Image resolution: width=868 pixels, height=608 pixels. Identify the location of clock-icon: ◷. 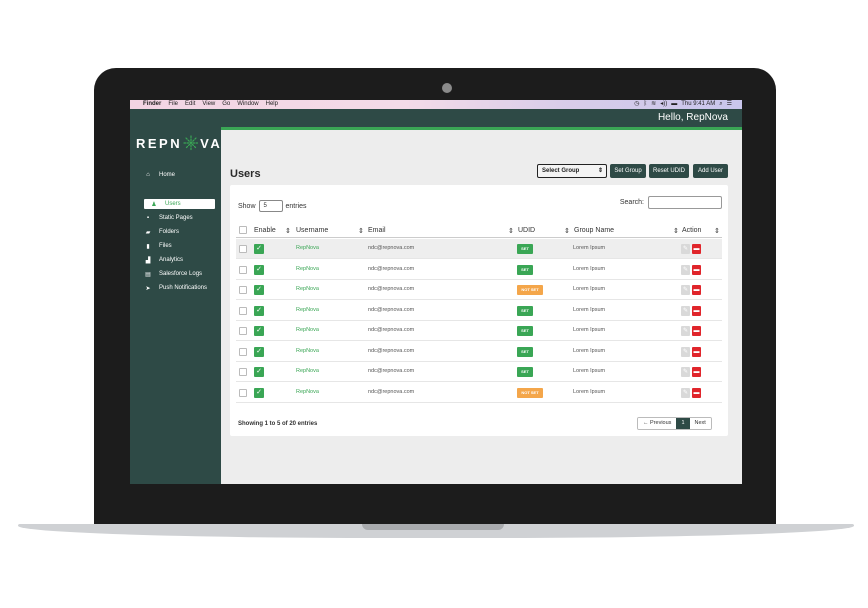
(636, 104).